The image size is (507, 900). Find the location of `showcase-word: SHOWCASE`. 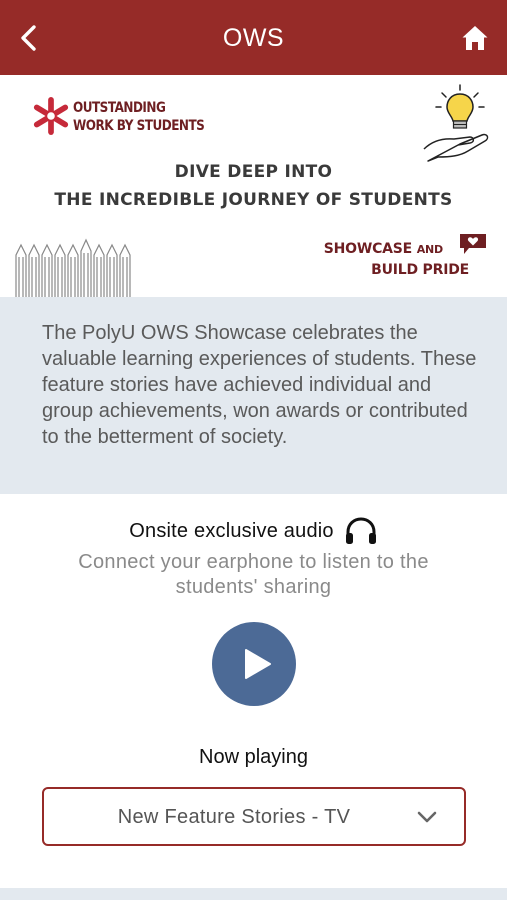

showcase-word: SHOWCASE is located at coordinates (368, 249).